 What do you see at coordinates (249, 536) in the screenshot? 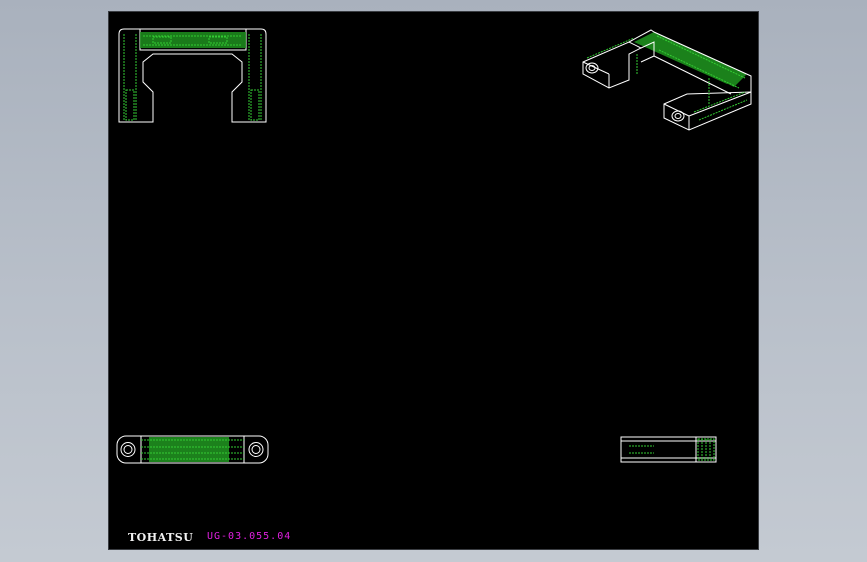
I see `drawing-number-label: UG-03.055.04` at bounding box center [249, 536].